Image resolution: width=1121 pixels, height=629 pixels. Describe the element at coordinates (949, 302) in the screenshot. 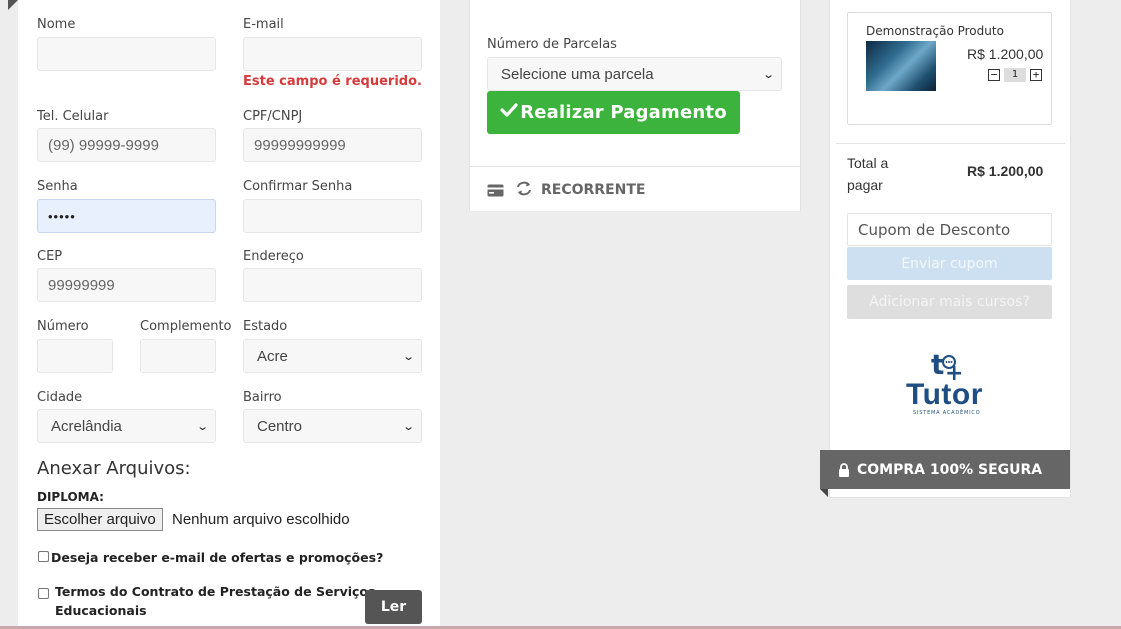

I see `add-courses-button: Adicionar mais cursos?` at that location.